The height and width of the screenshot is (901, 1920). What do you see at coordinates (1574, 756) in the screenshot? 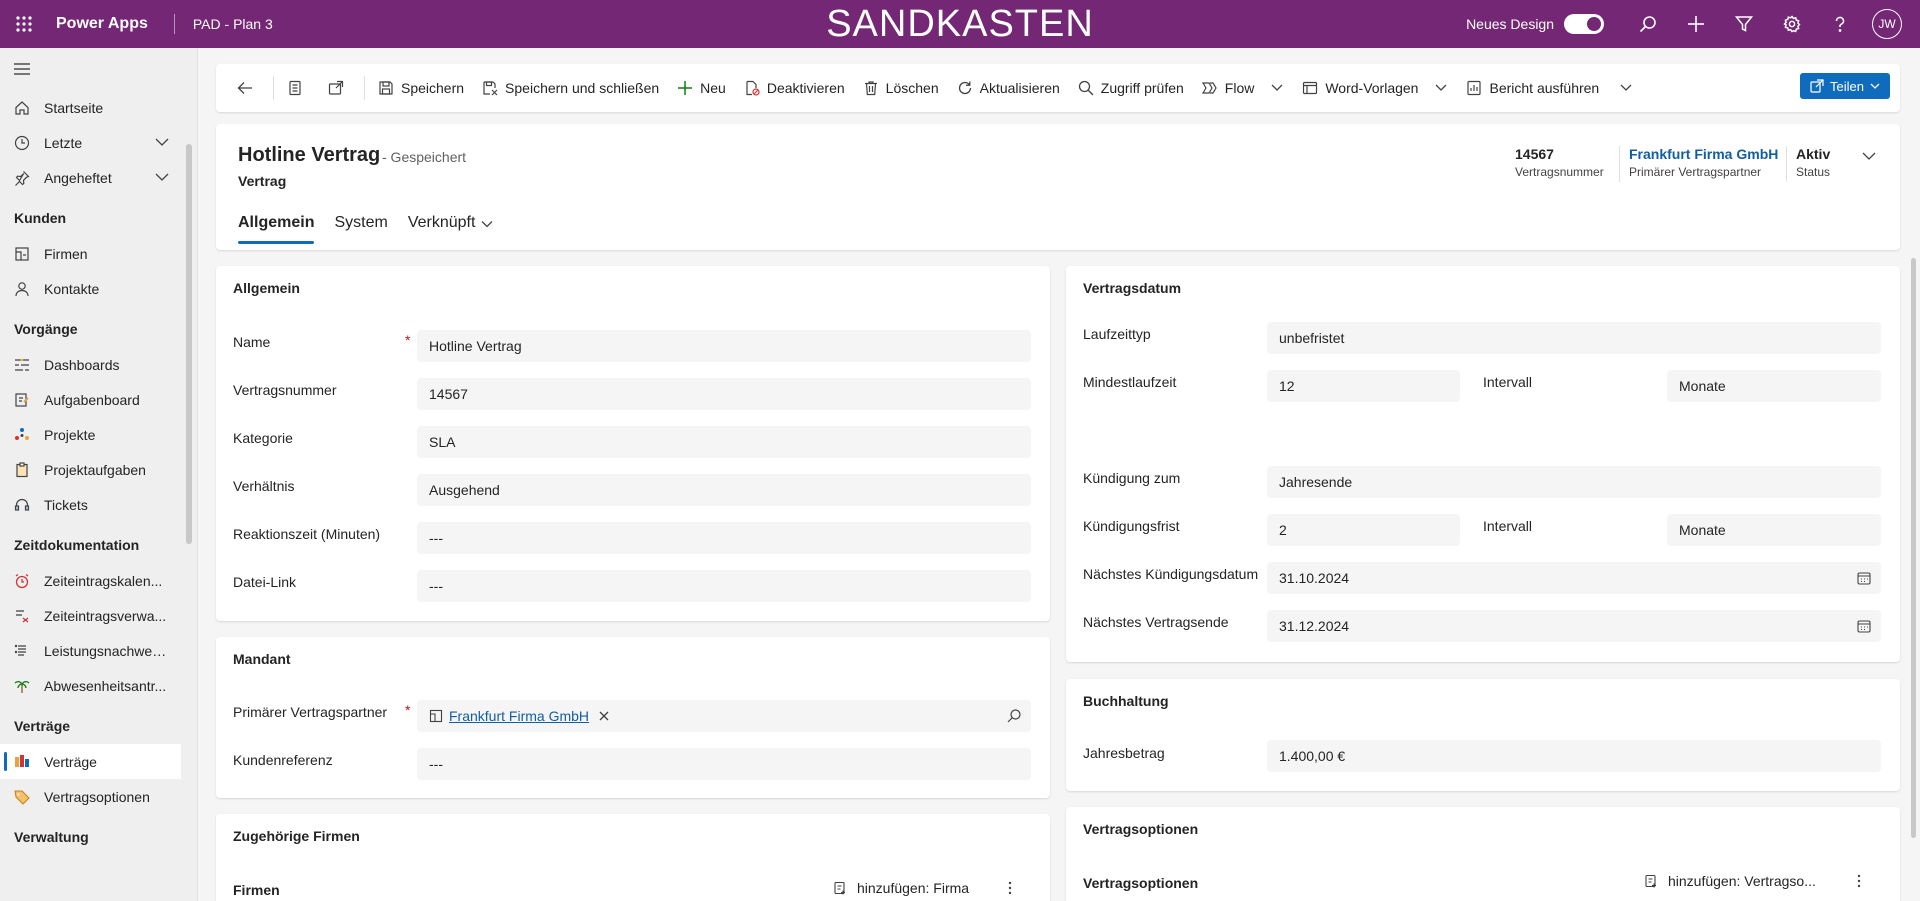
I see `jahresbetrag-field: 1.400,00 €` at bounding box center [1574, 756].